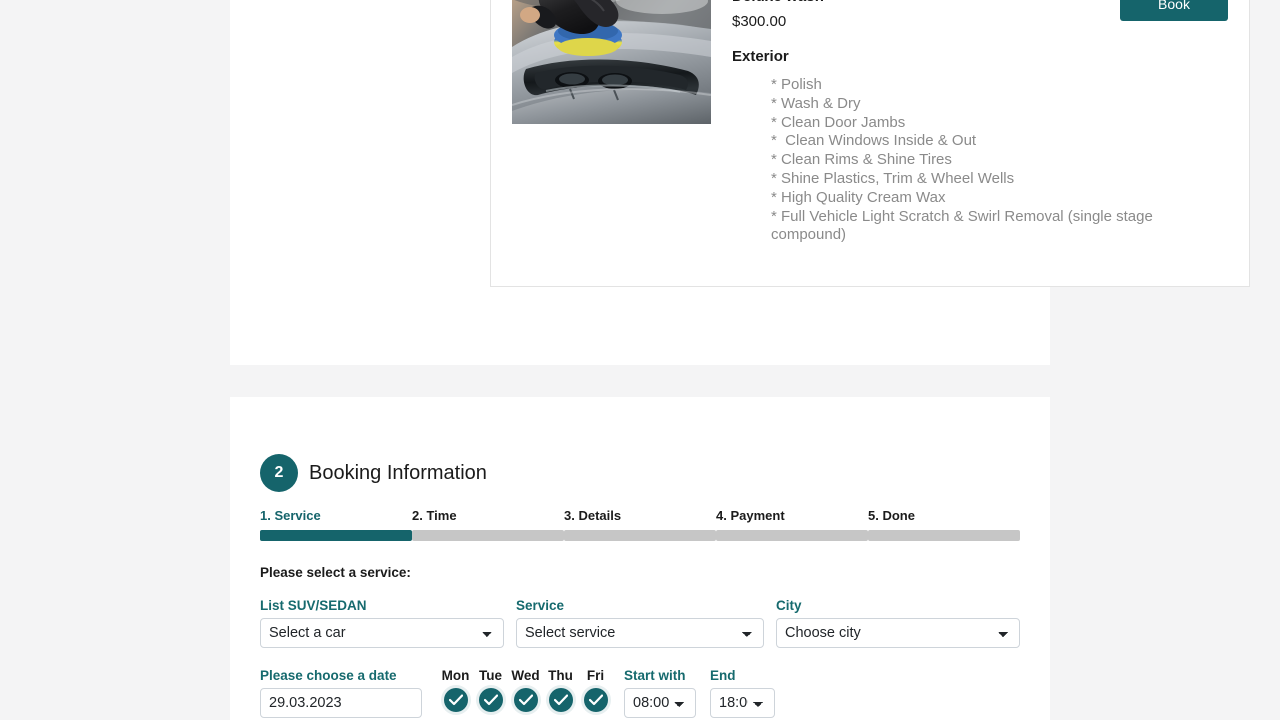  What do you see at coordinates (595, 675) in the screenshot?
I see `weekday-label: Fri` at bounding box center [595, 675].